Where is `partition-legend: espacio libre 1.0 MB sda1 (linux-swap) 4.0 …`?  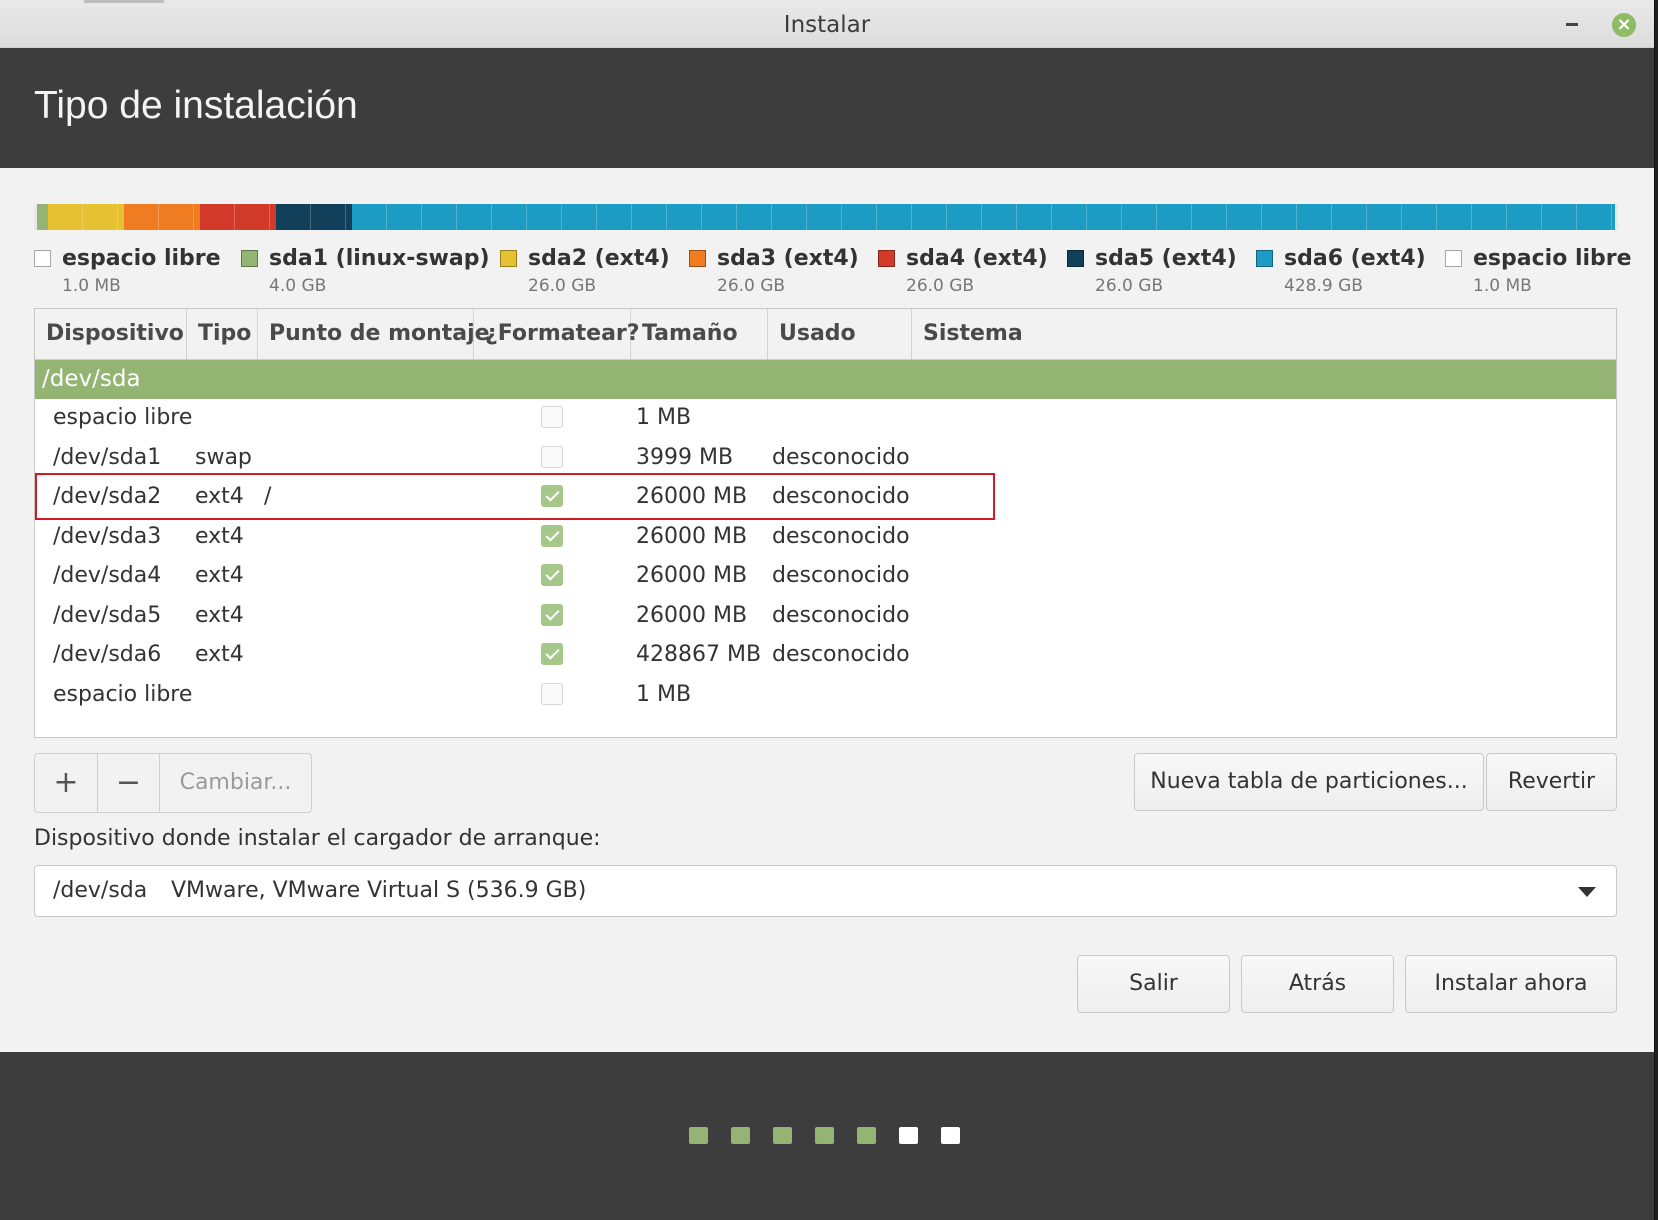
partition-legend: espacio libre 1.0 MB sda1 (linux-swap) 4.0 … is located at coordinates (834, 272).